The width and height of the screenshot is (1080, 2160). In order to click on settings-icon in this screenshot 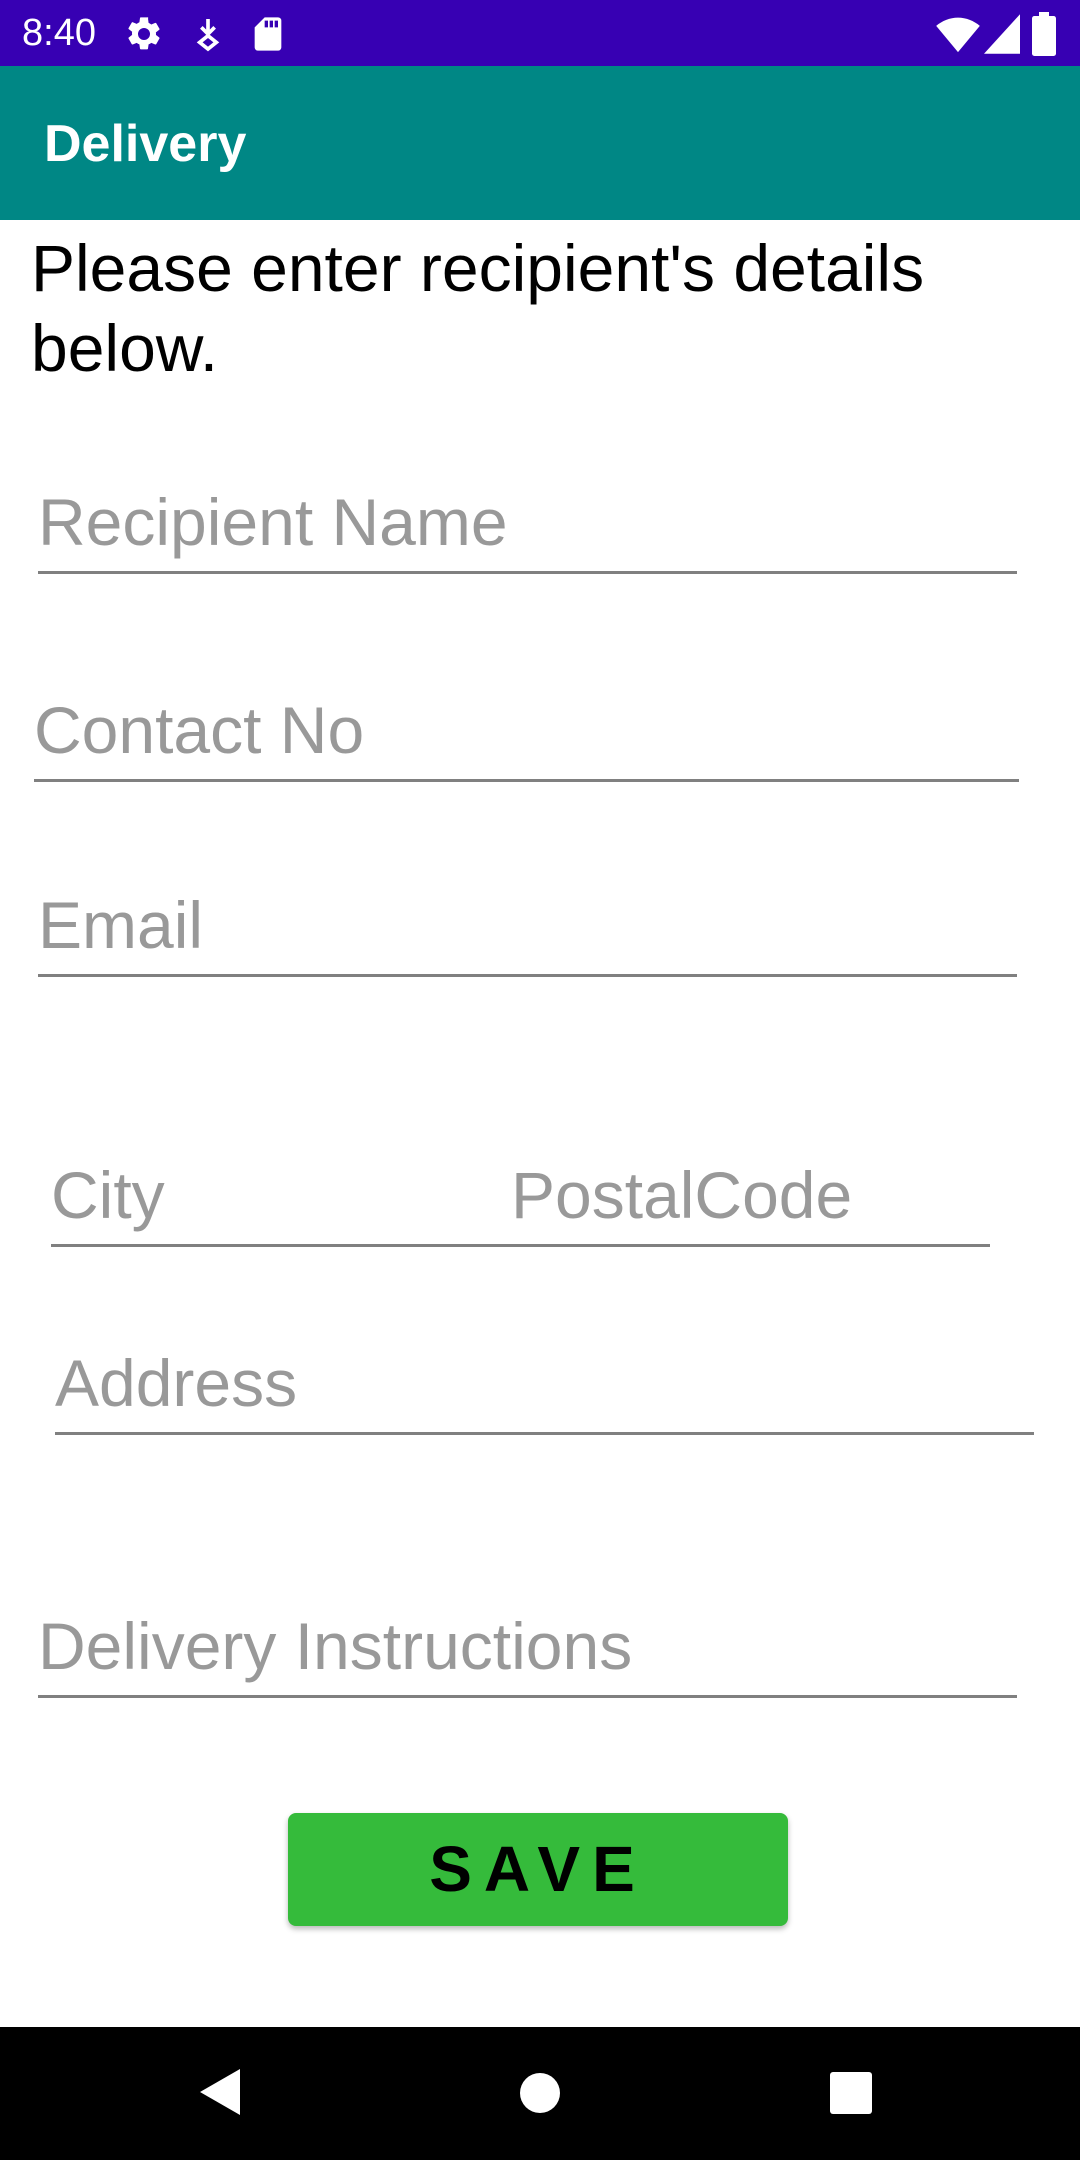, I will do `click(144, 34)`.